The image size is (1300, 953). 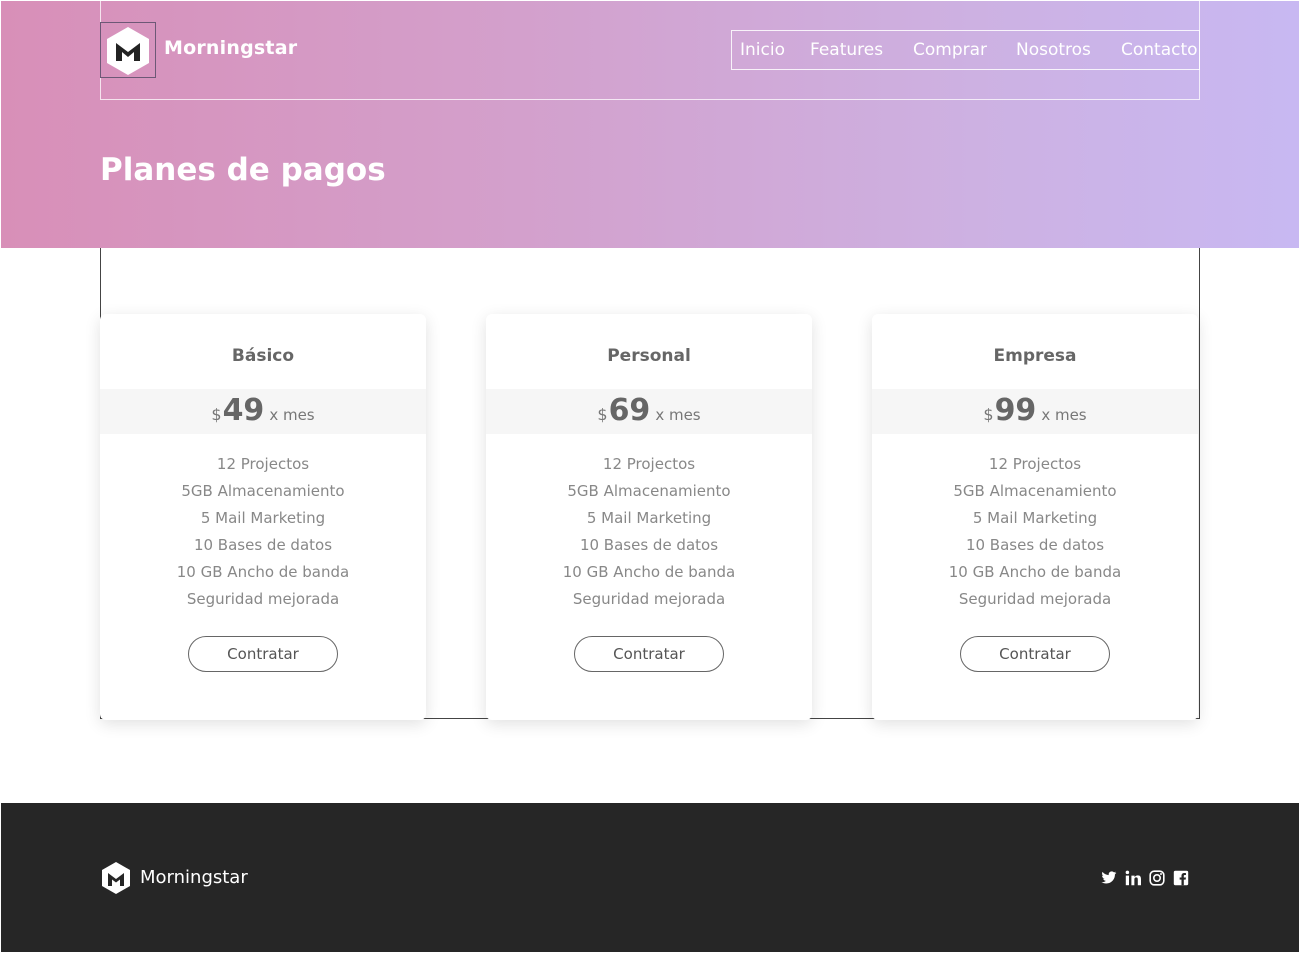 I want to click on page-title: Planes de pagos, so click(x=243, y=170).